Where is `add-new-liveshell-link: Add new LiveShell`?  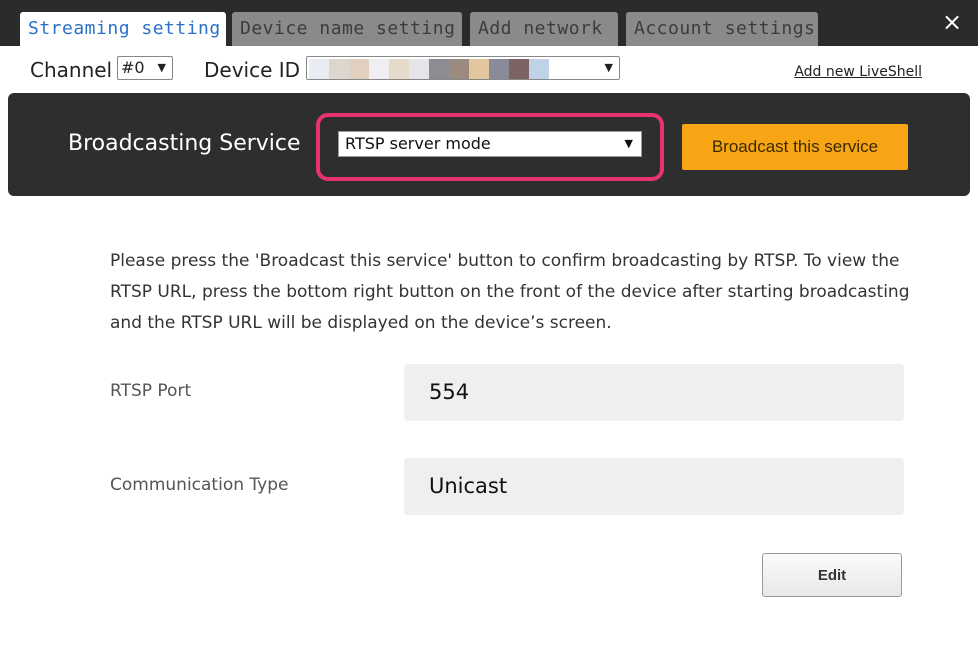 add-new-liveshell-link: Add new LiveShell is located at coordinates (858, 72).